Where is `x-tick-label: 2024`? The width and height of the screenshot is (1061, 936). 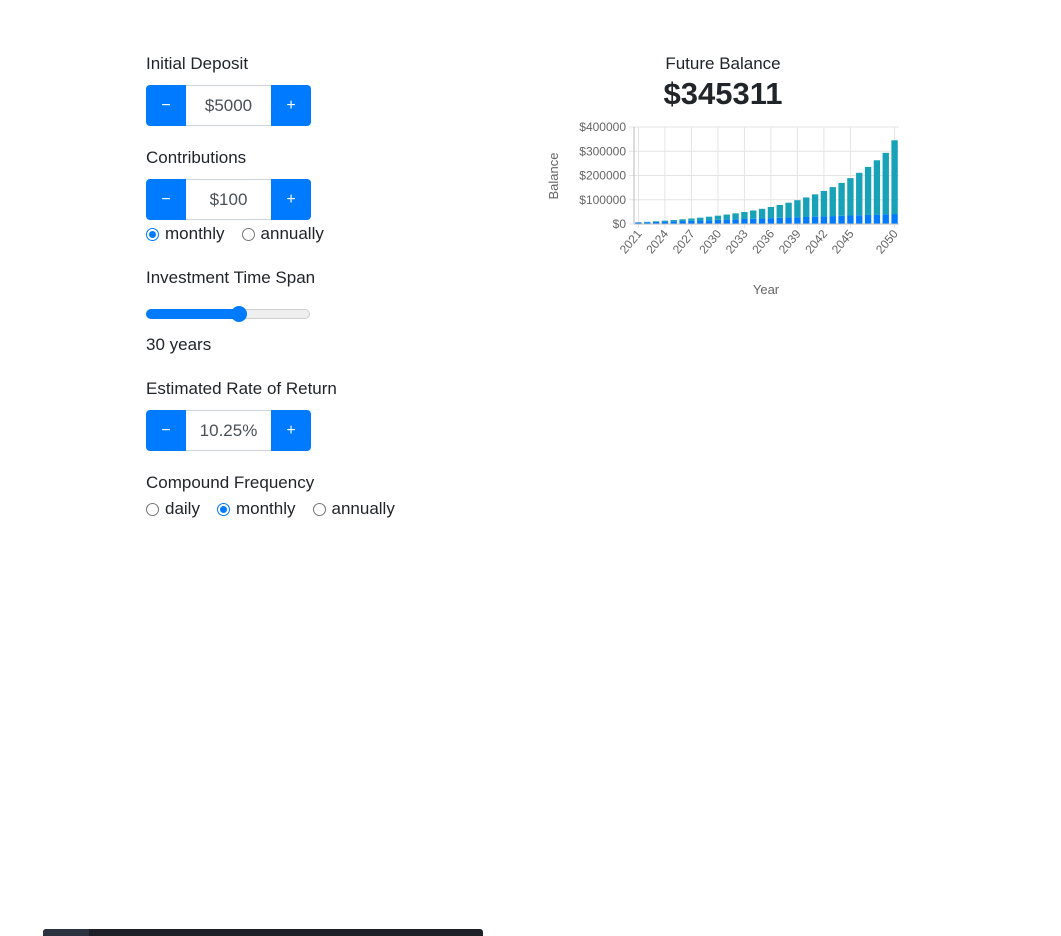 x-tick-label: 2024 is located at coordinates (657, 242).